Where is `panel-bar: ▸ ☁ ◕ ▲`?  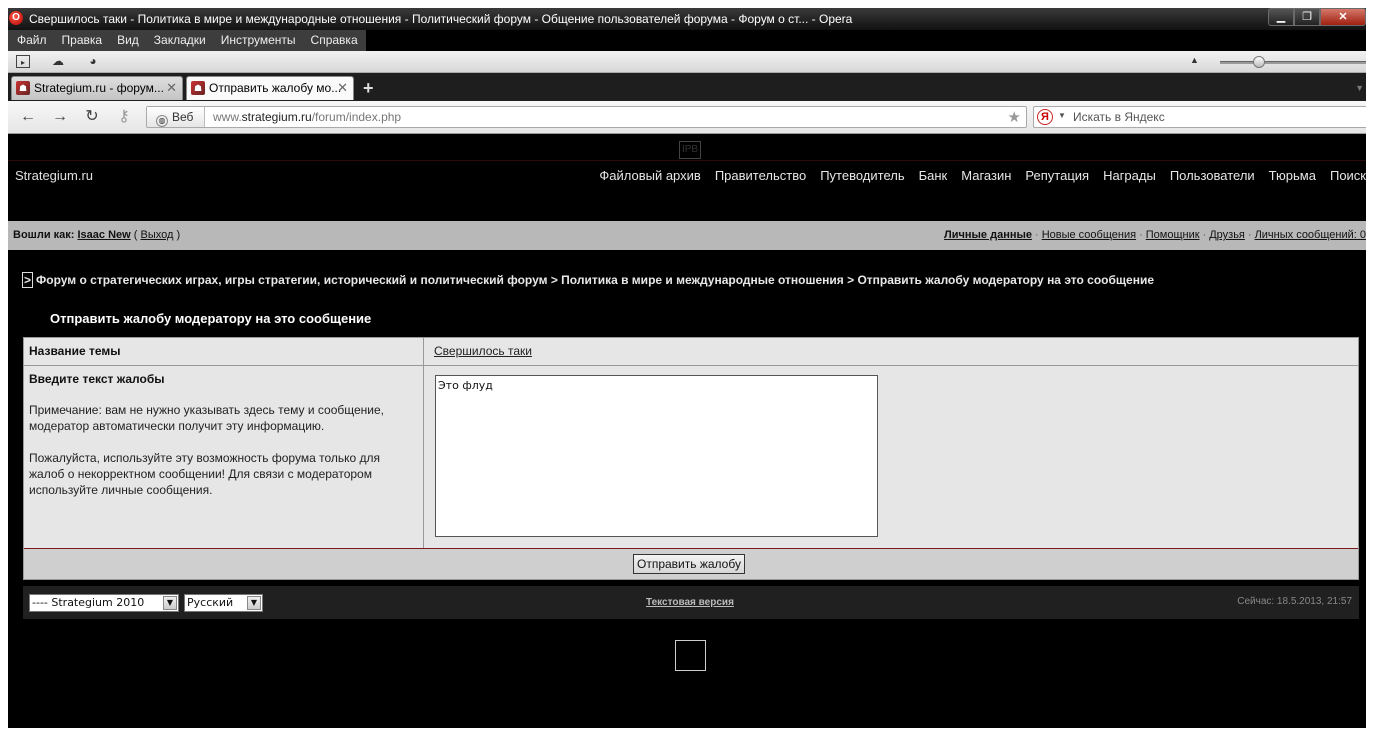
panel-bar: ▸ ☁ ◕ ▲ is located at coordinates (687, 62).